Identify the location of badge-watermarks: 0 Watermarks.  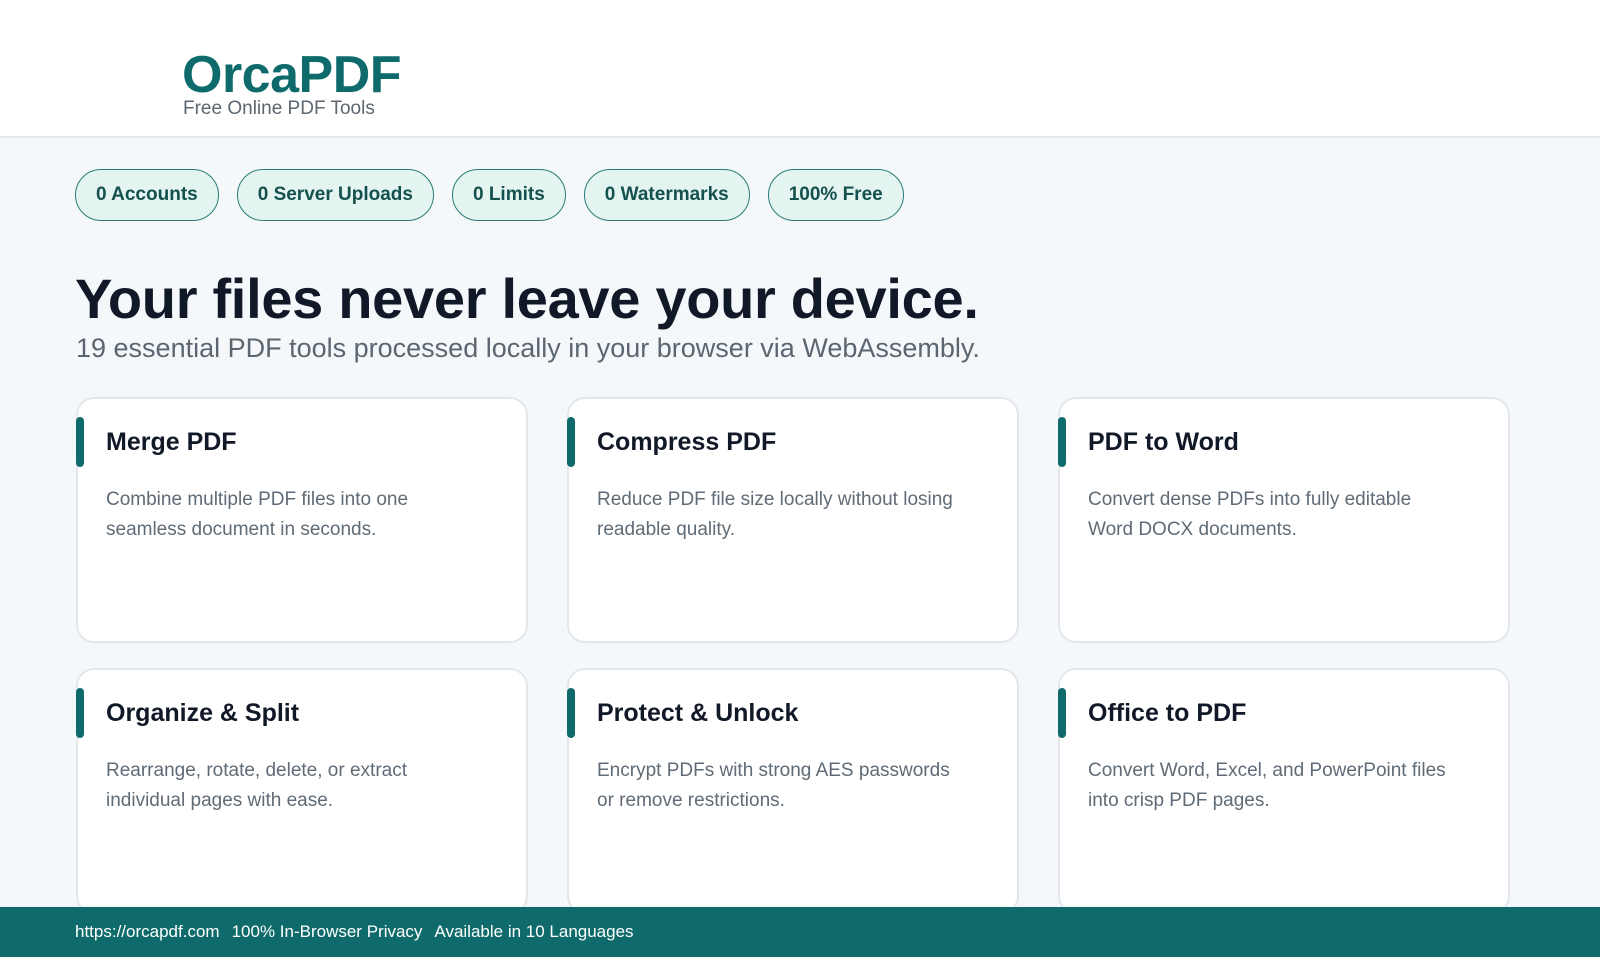
(666, 195).